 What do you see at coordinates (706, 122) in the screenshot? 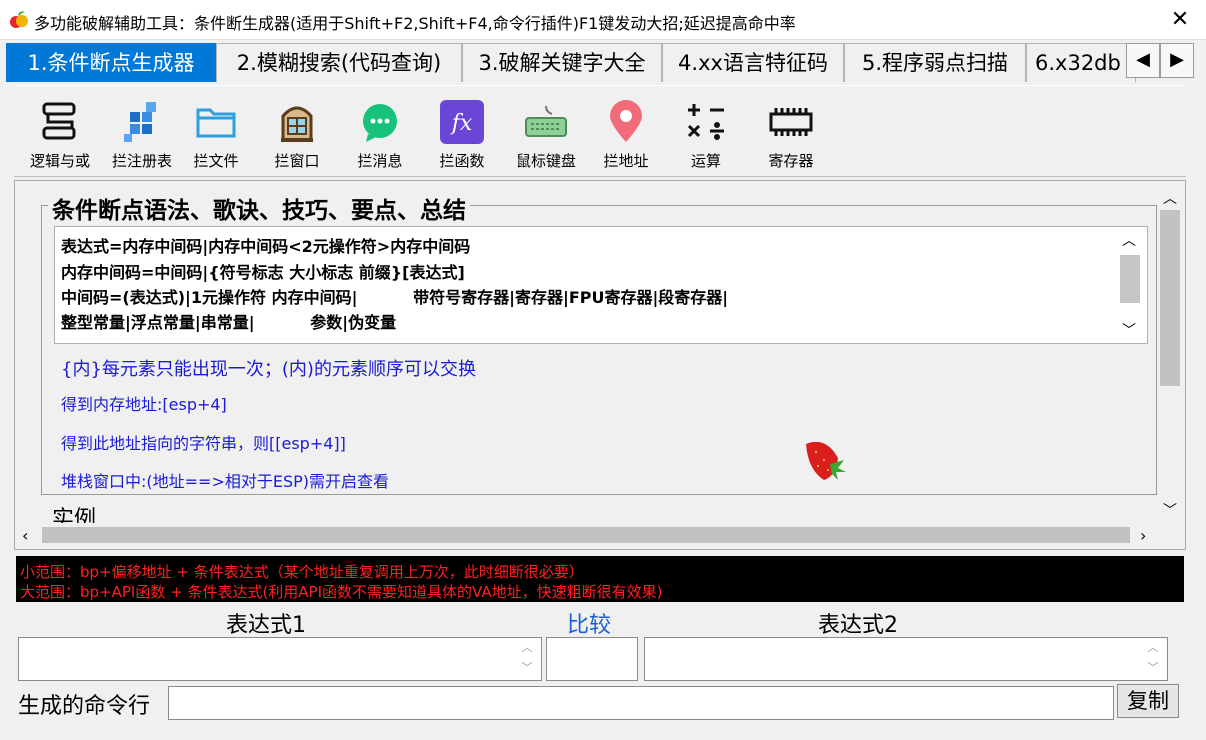
I see `calculator-icon` at bounding box center [706, 122].